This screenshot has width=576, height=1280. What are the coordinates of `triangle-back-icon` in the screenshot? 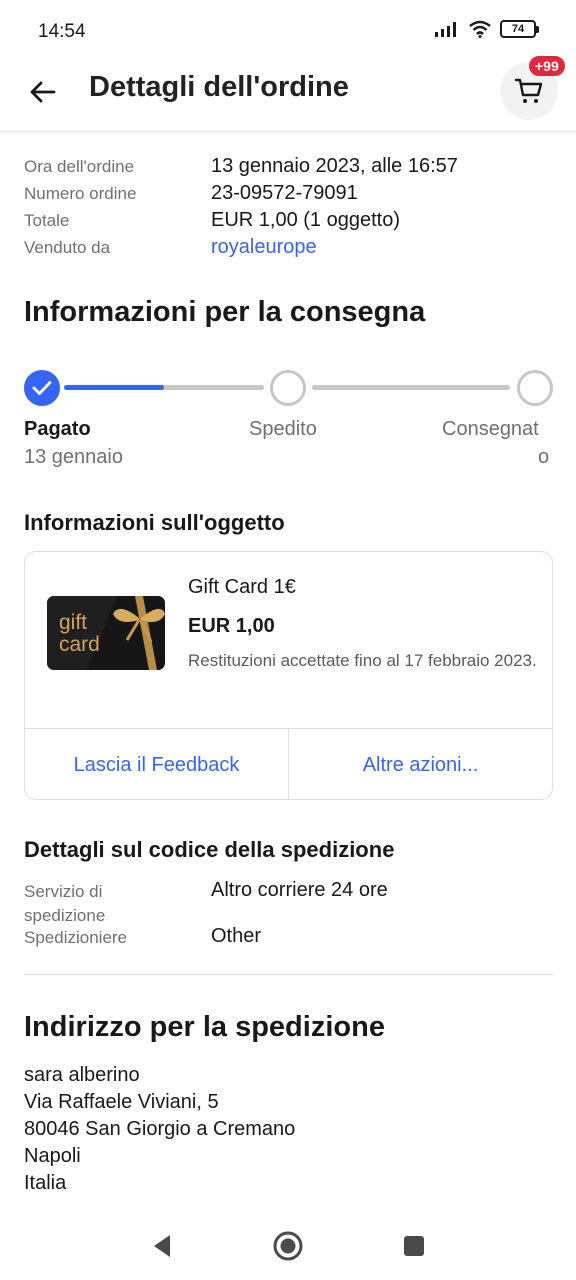 It's located at (162, 1246).